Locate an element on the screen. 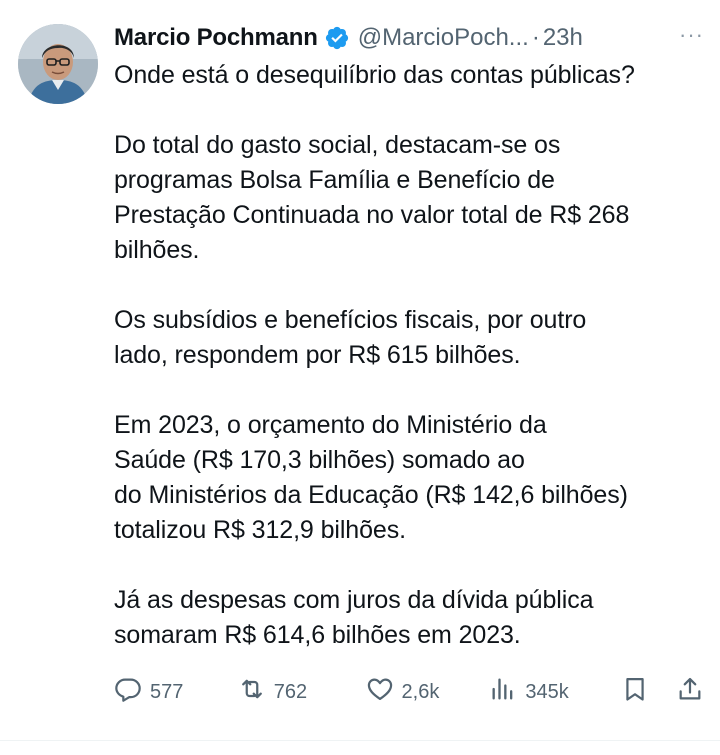 The width and height of the screenshot is (720, 755). bookmark-button is located at coordinates (648, 692).